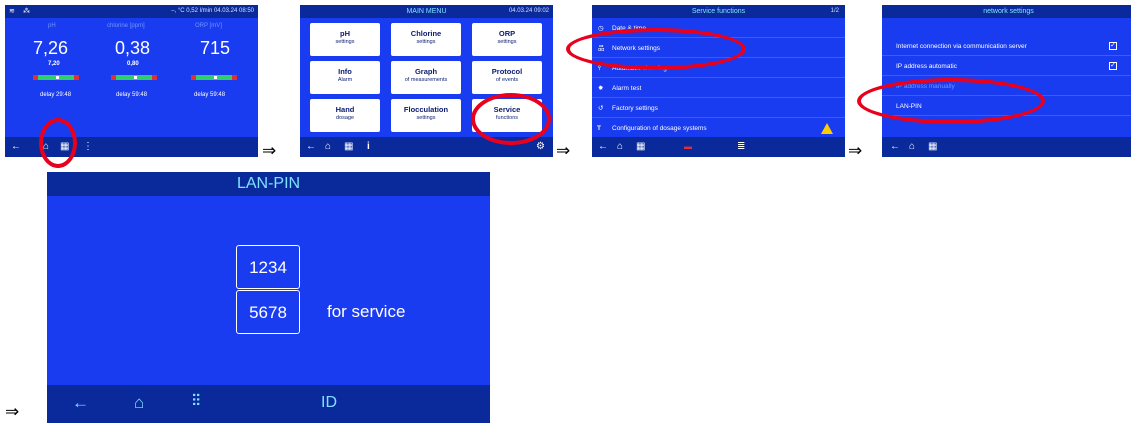 This screenshot has height=423, width=1131. Describe the element at coordinates (12, 412) in the screenshot. I see `flow-arrow-4: ⇒` at that location.